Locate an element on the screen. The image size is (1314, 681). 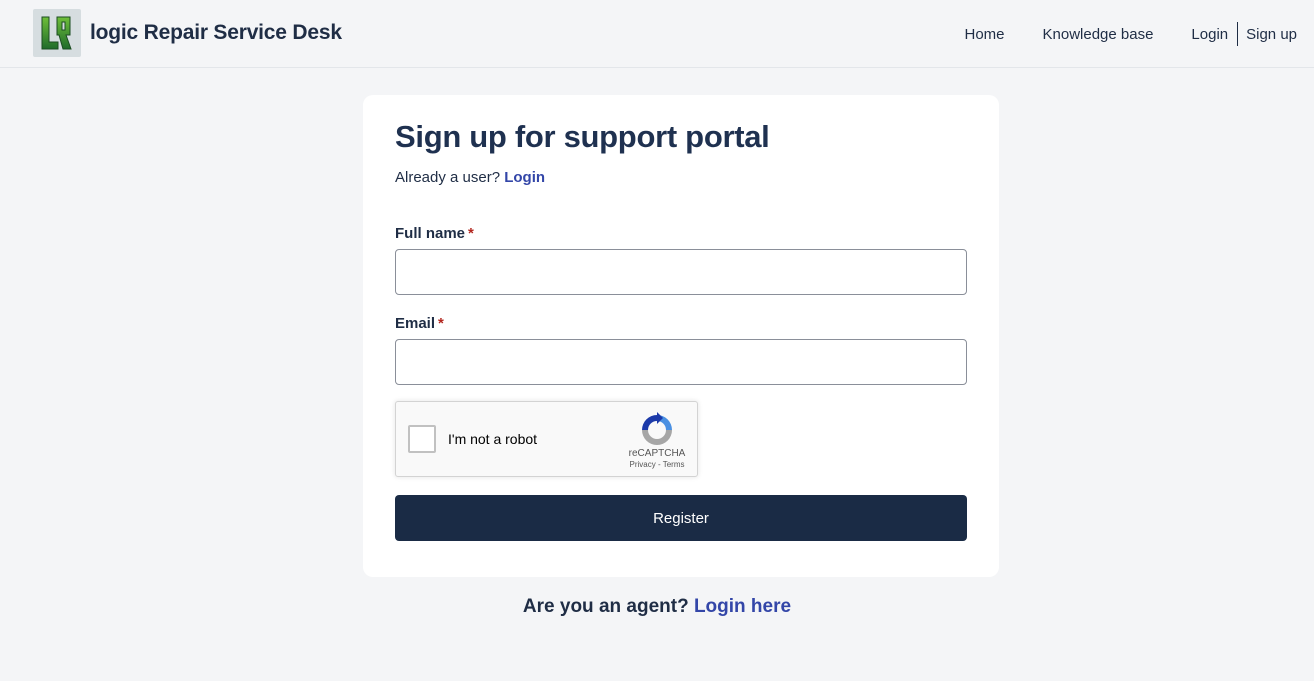
lr-logo-icon is located at coordinates (57, 33).